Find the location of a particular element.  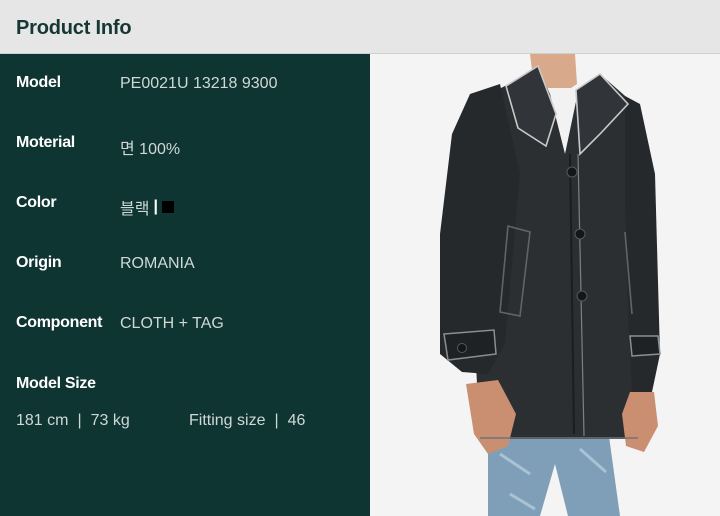

component-label: Component is located at coordinates (59, 322).